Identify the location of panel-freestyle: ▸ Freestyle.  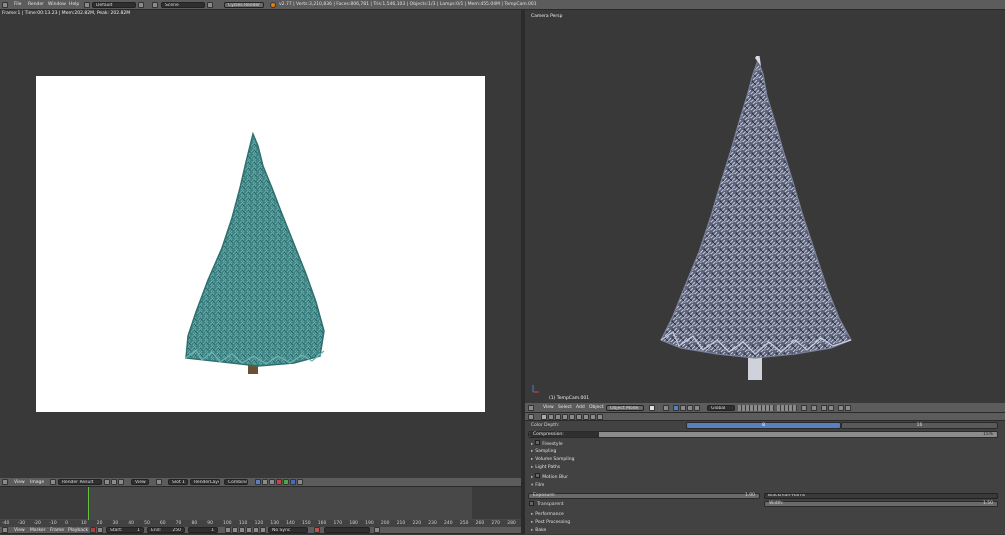
(761, 444).